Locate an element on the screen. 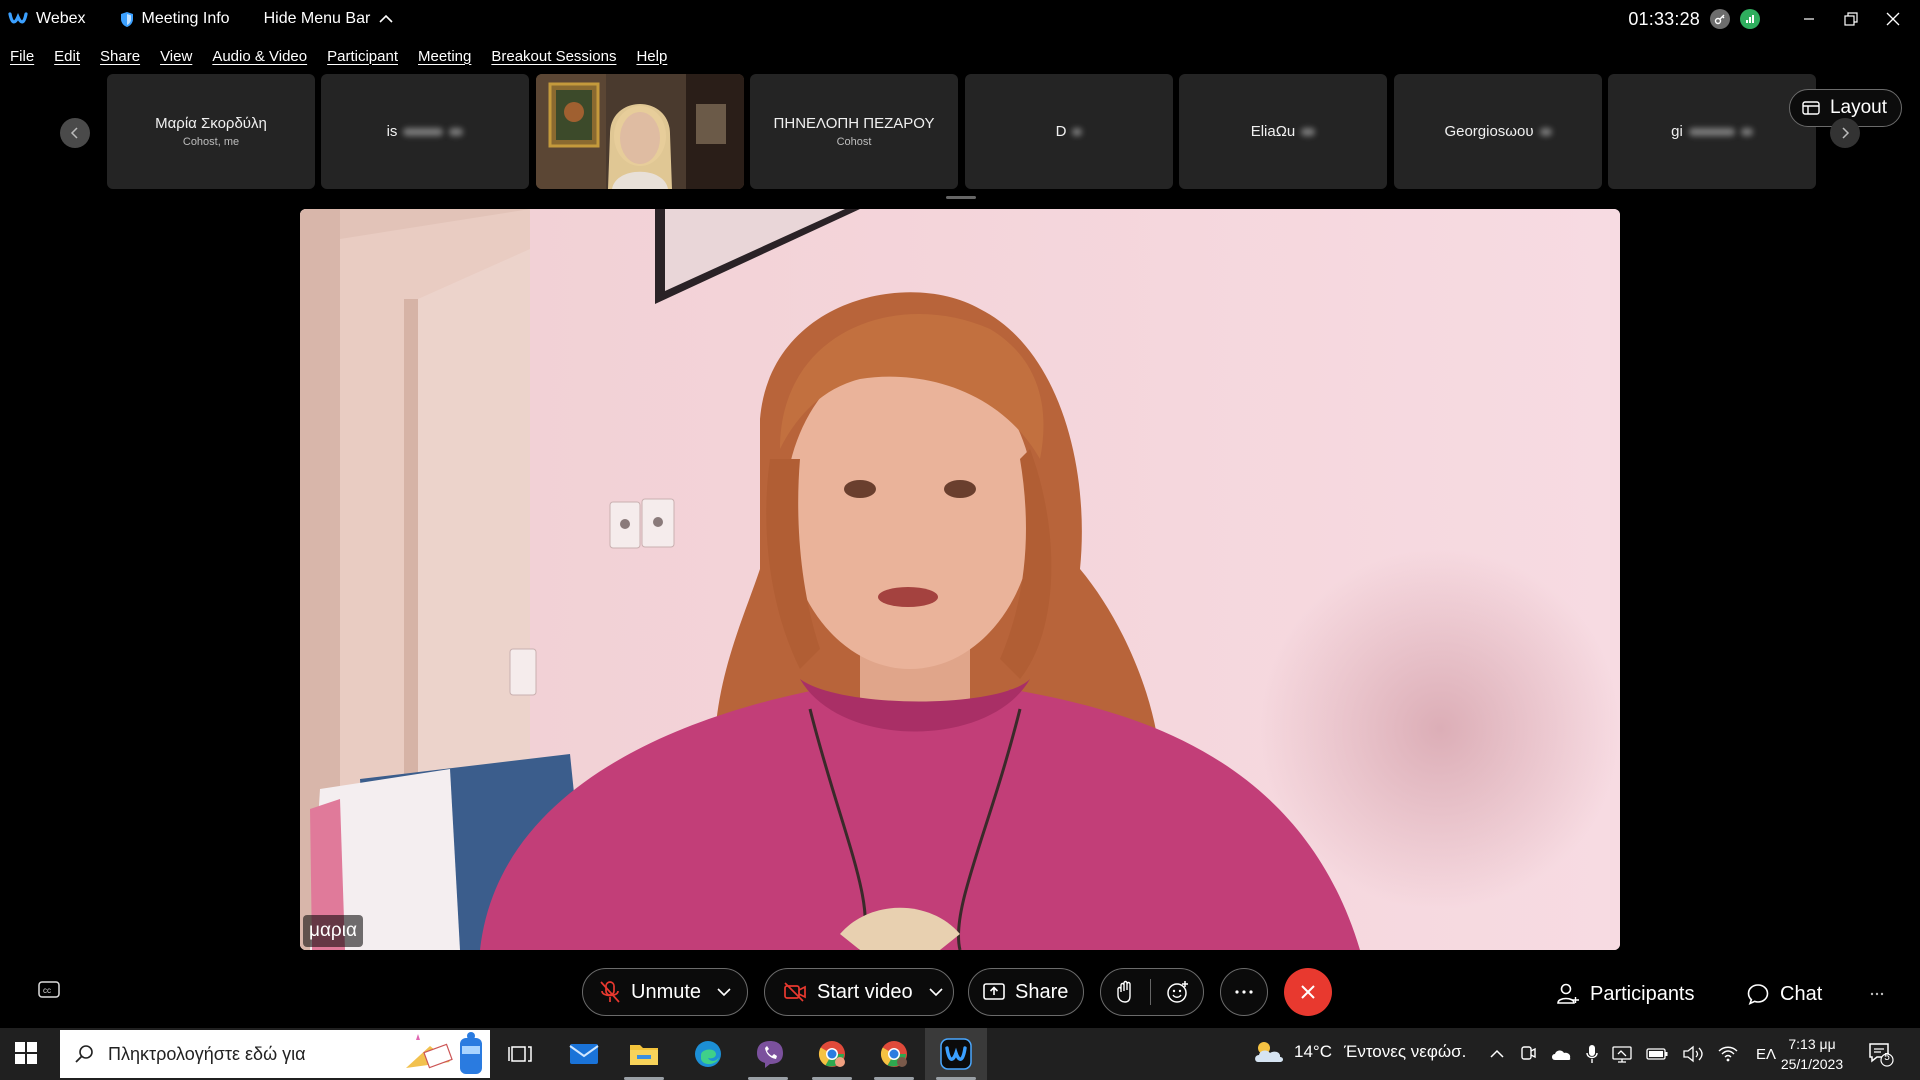 Image resolution: width=1920 pixels, height=1080 pixels. system-date: 25/1/2023 is located at coordinates (1812, 1064).